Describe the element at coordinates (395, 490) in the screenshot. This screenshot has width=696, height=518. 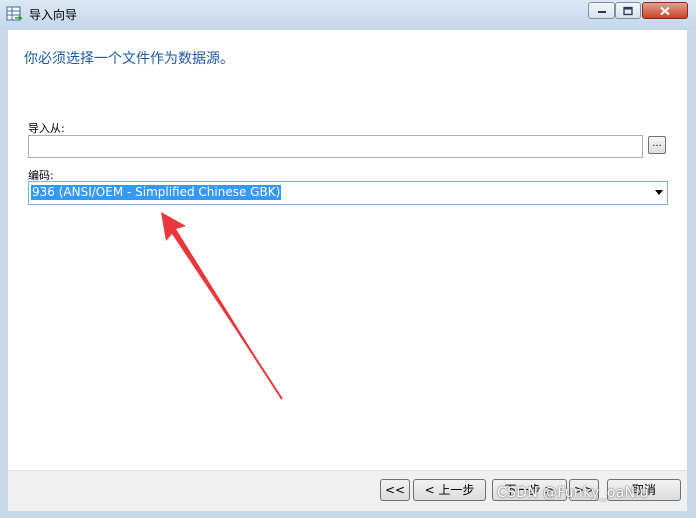
I see `first-step-button: <<` at that location.